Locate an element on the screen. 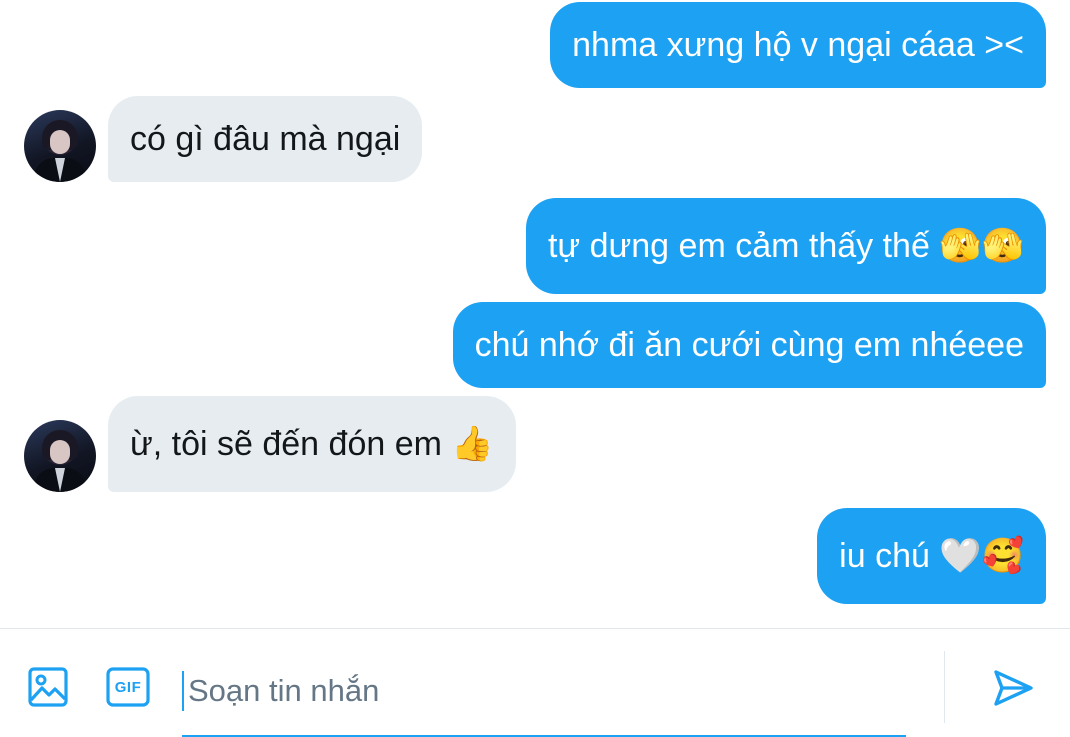 The image size is (1070, 737). message-outgoing: iu chú 🤍🥰 is located at coordinates (929, 556).